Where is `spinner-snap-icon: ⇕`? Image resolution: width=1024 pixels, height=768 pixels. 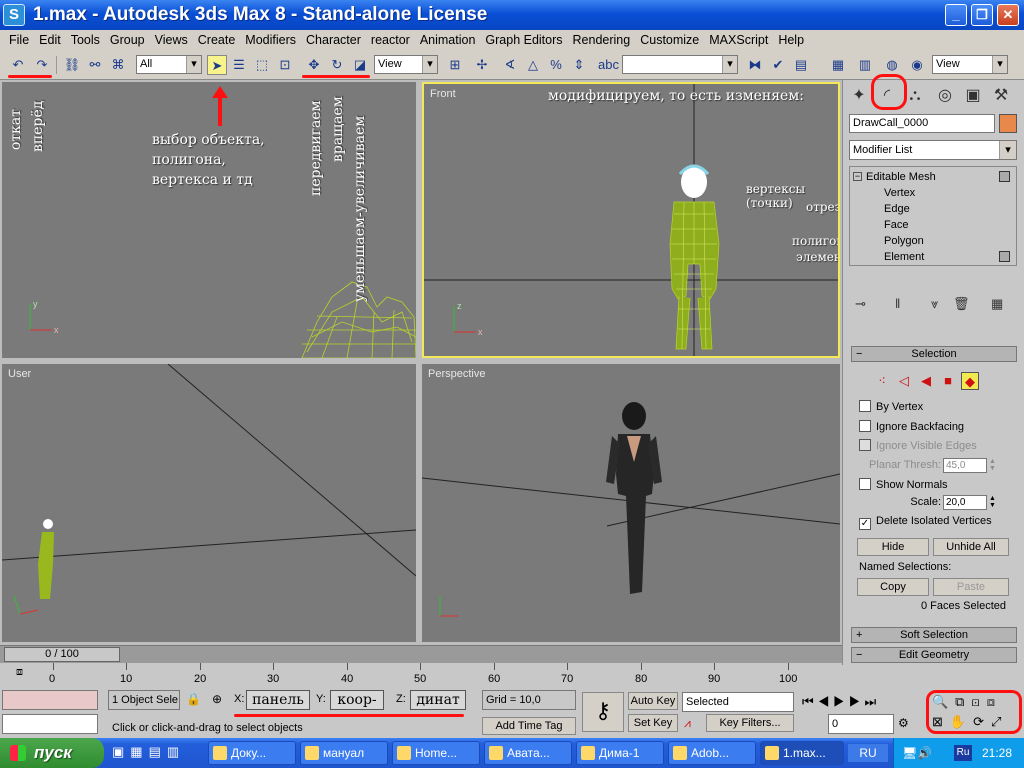
spinner-snap-icon: ⇕ is located at coordinates (579, 65).